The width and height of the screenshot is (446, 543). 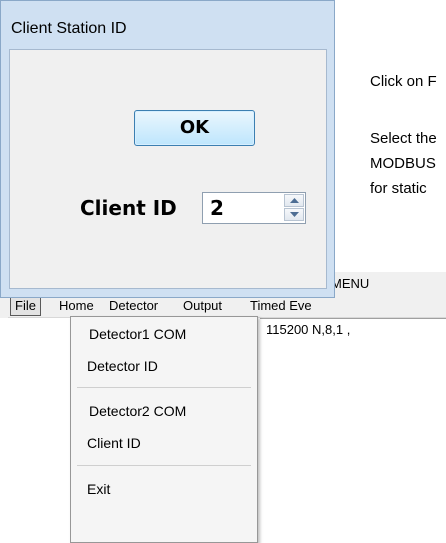 What do you see at coordinates (308, 329) in the screenshot?
I see `status-text: 115200 N,8,1 ,` at bounding box center [308, 329].